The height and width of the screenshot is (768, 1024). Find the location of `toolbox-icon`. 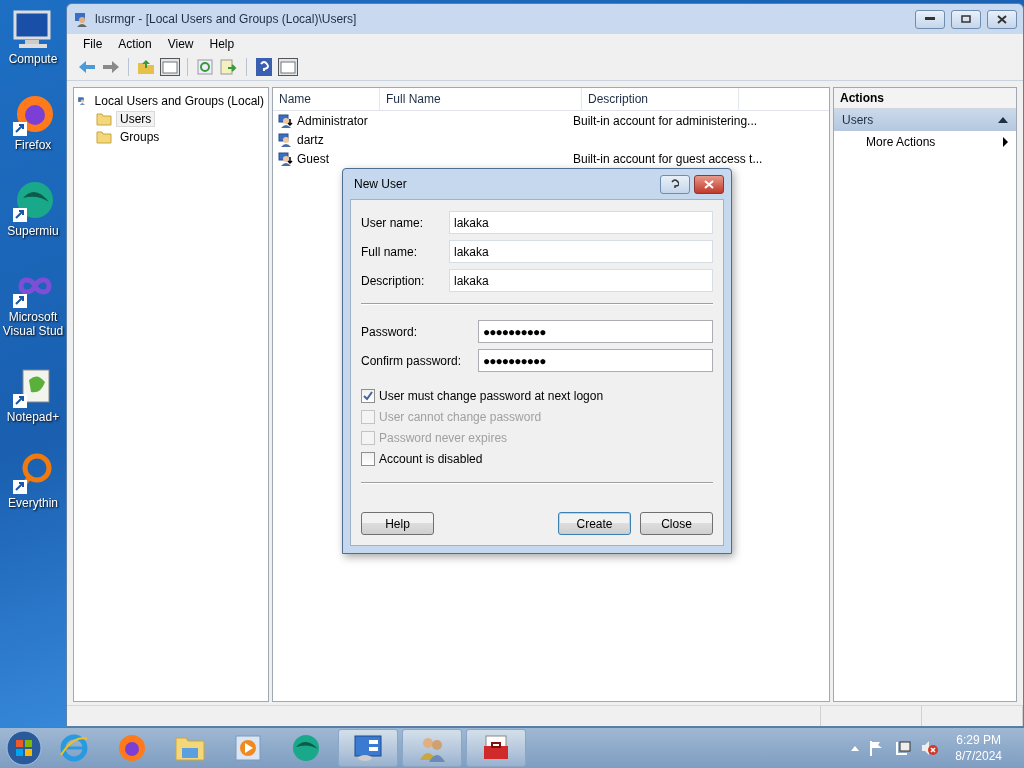

toolbox-icon is located at coordinates (496, 748).